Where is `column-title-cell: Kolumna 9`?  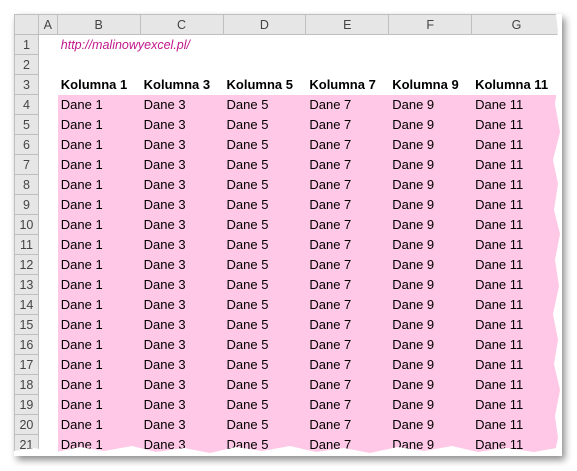
column-title-cell: Kolumna 9 is located at coordinates (430, 84).